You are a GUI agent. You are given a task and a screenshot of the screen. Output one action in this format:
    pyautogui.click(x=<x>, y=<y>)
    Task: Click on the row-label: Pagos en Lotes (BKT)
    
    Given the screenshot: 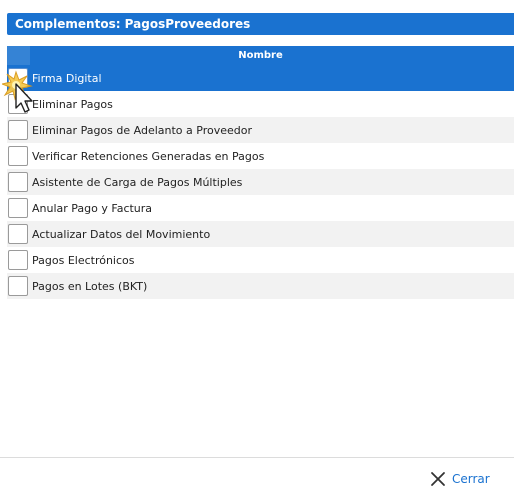 What is the action you would take?
    pyautogui.click(x=90, y=286)
    